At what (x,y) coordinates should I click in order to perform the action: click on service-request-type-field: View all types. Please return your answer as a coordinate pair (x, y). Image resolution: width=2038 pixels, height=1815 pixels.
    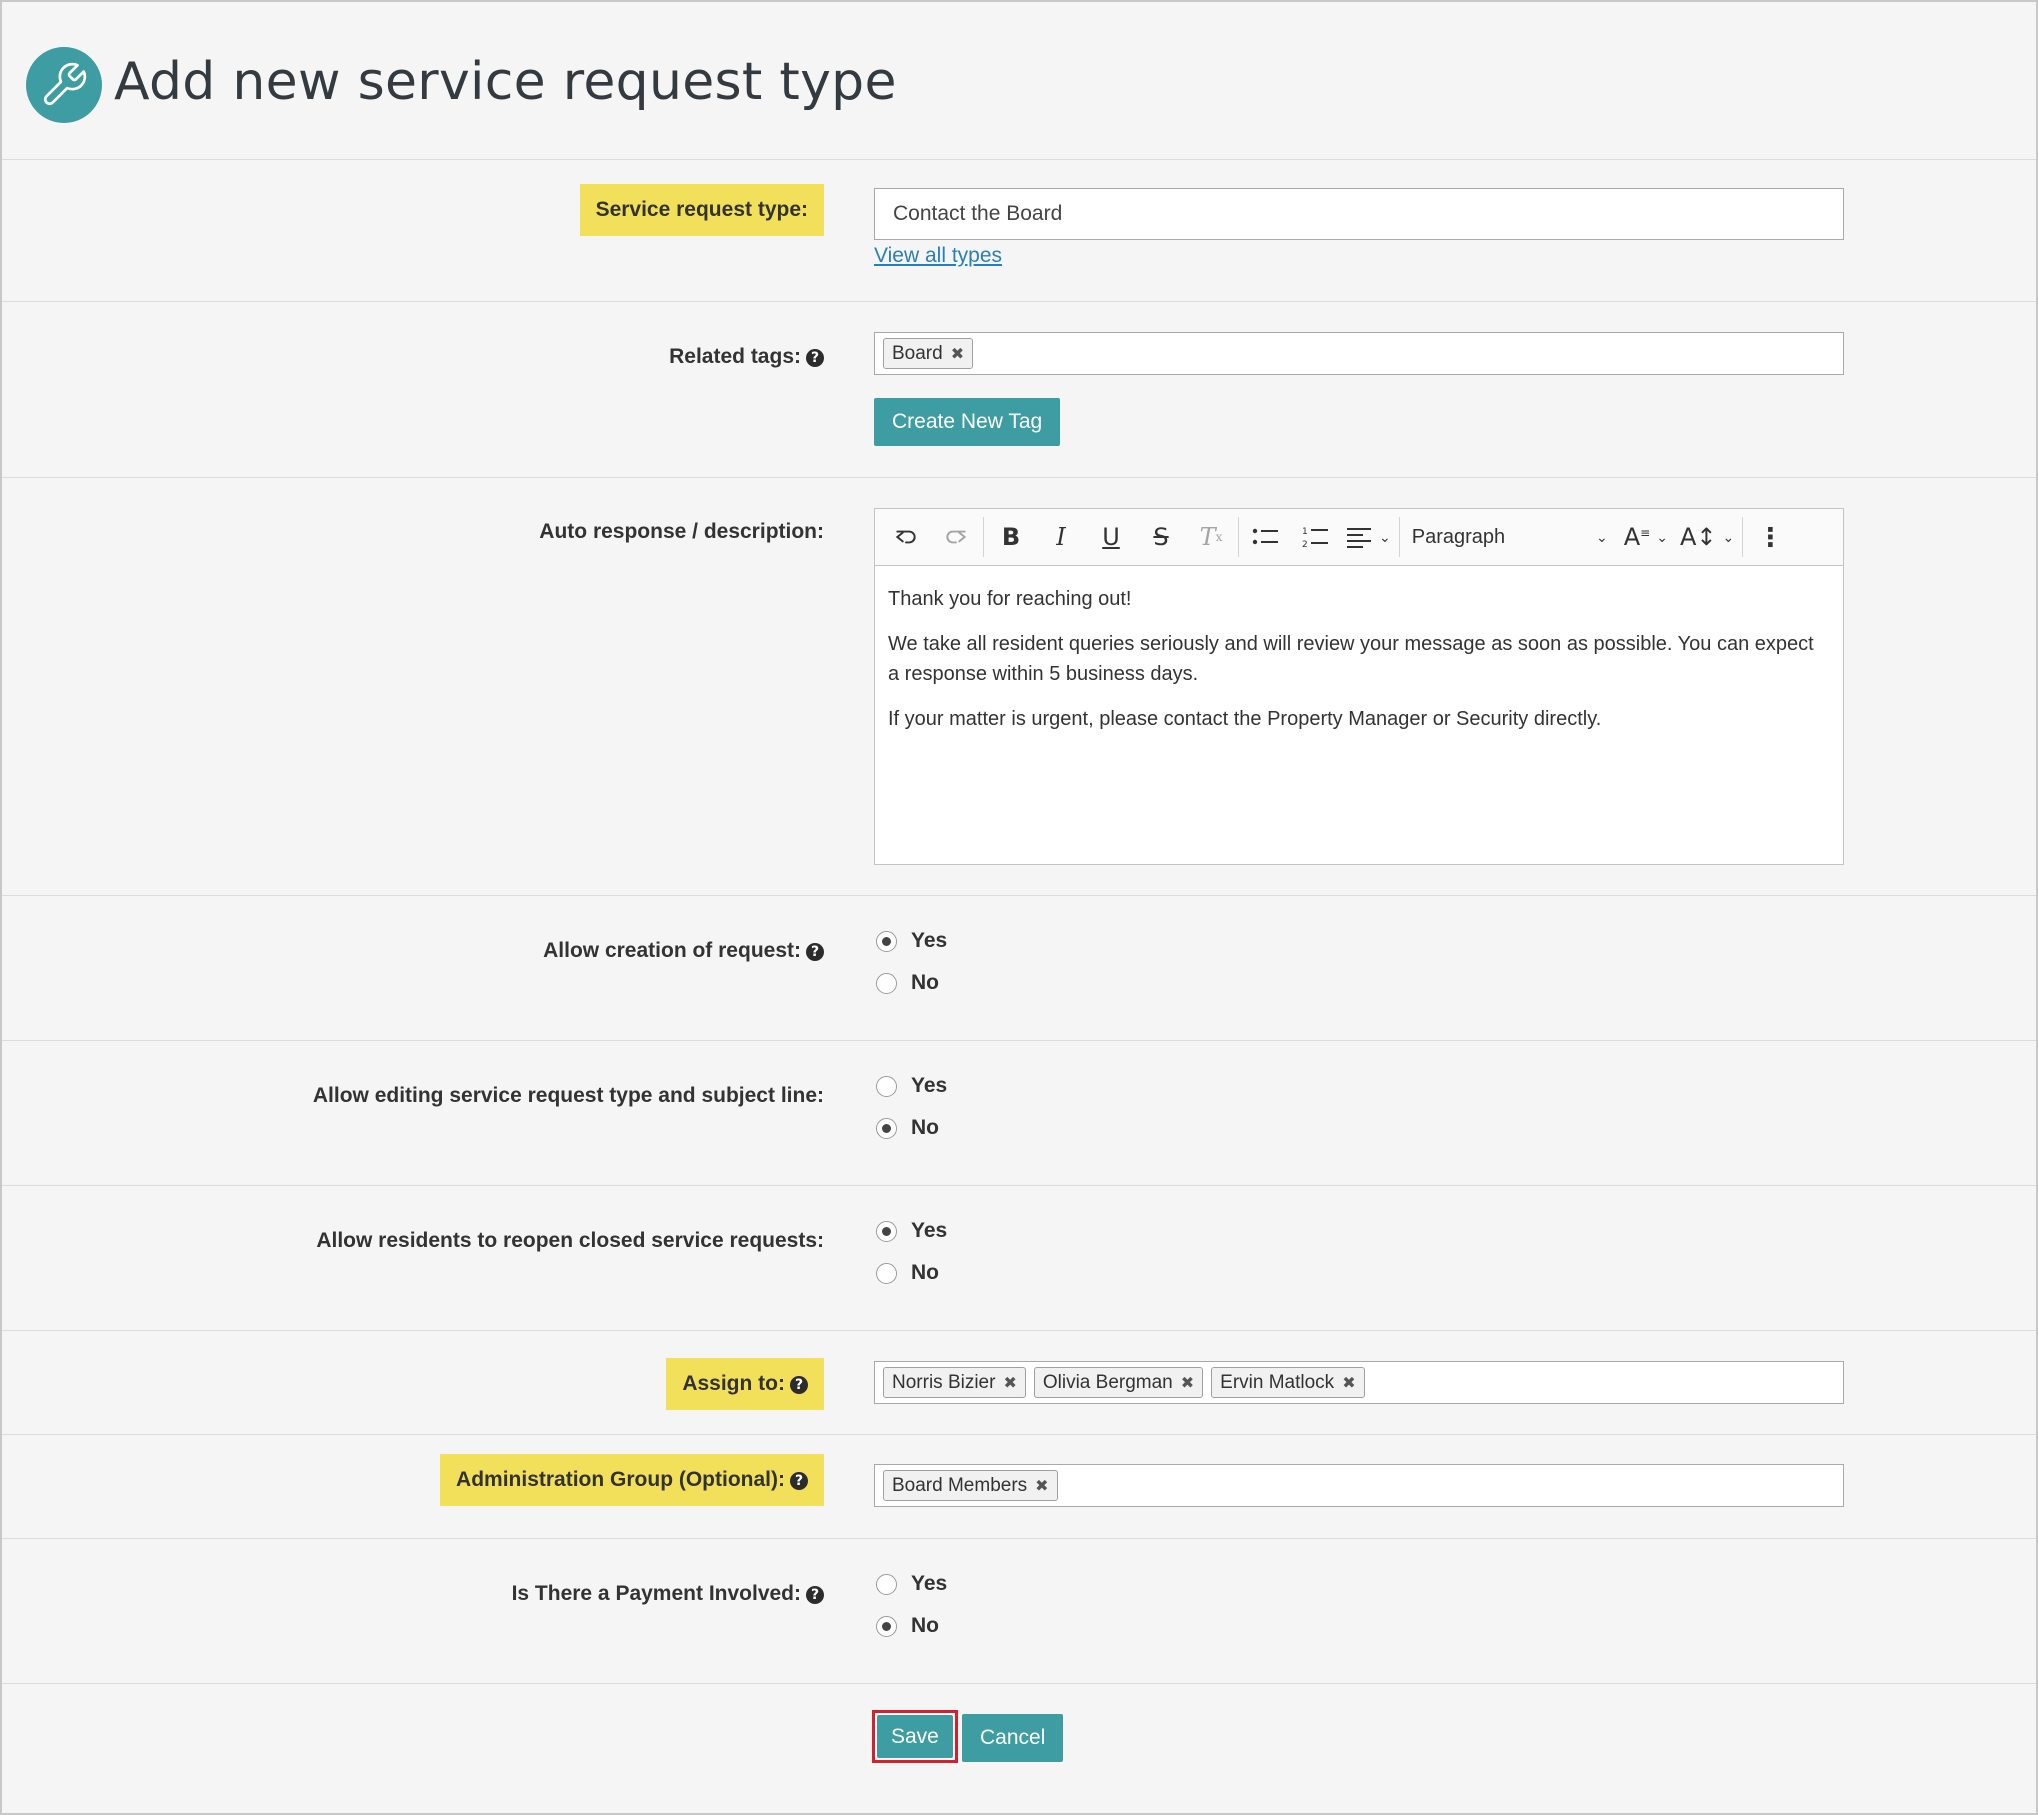
    Looking at the image, I should click on (1359, 228).